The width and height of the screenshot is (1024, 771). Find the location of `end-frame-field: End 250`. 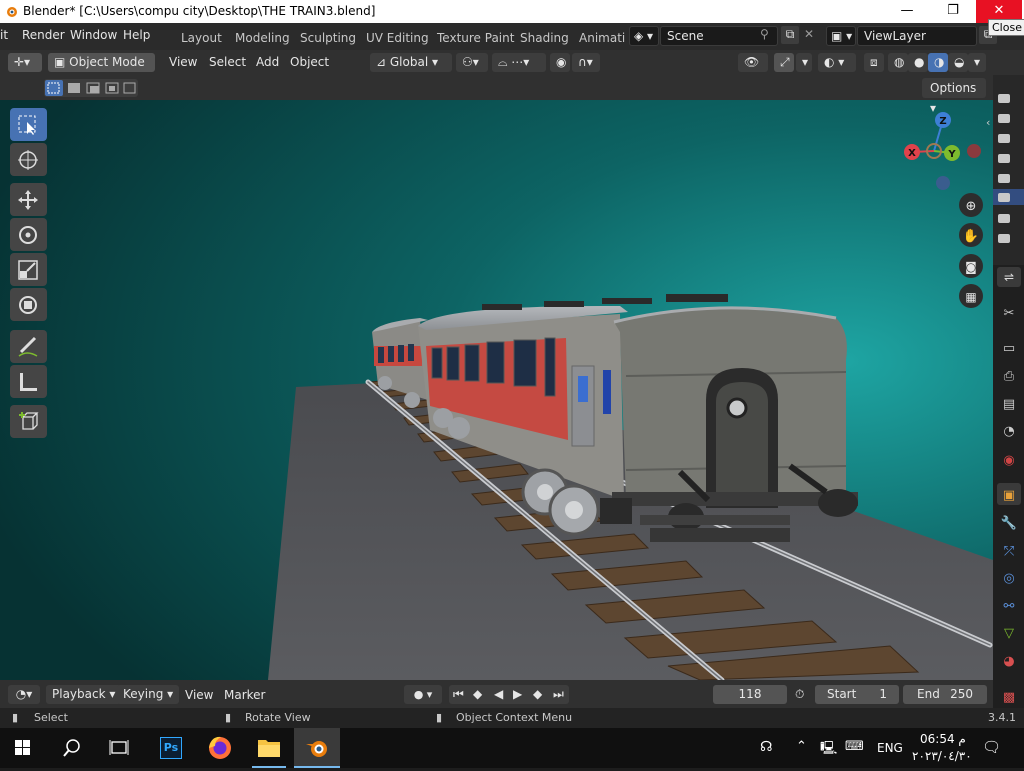

end-frame-field: End 250 is located at coordinates (945, 694).